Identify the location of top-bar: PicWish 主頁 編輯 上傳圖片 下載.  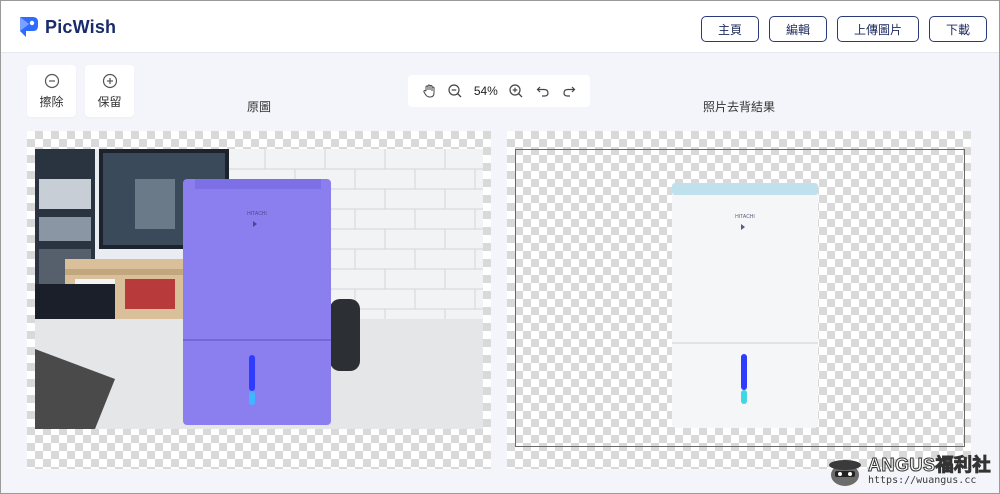
(500, 27).